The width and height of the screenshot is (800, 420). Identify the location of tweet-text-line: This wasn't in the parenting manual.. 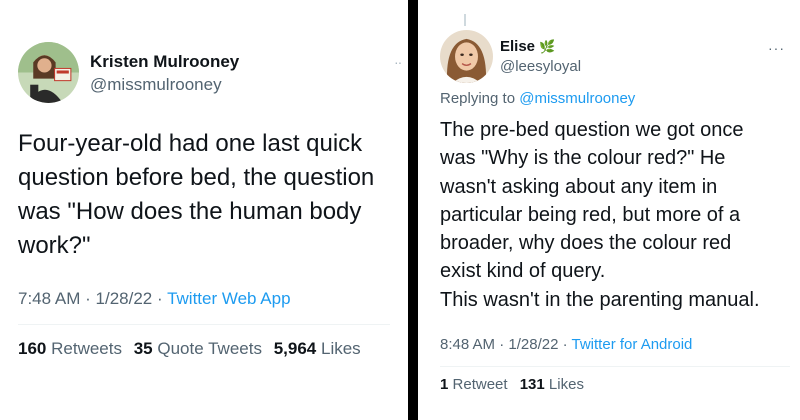
(600, 299).